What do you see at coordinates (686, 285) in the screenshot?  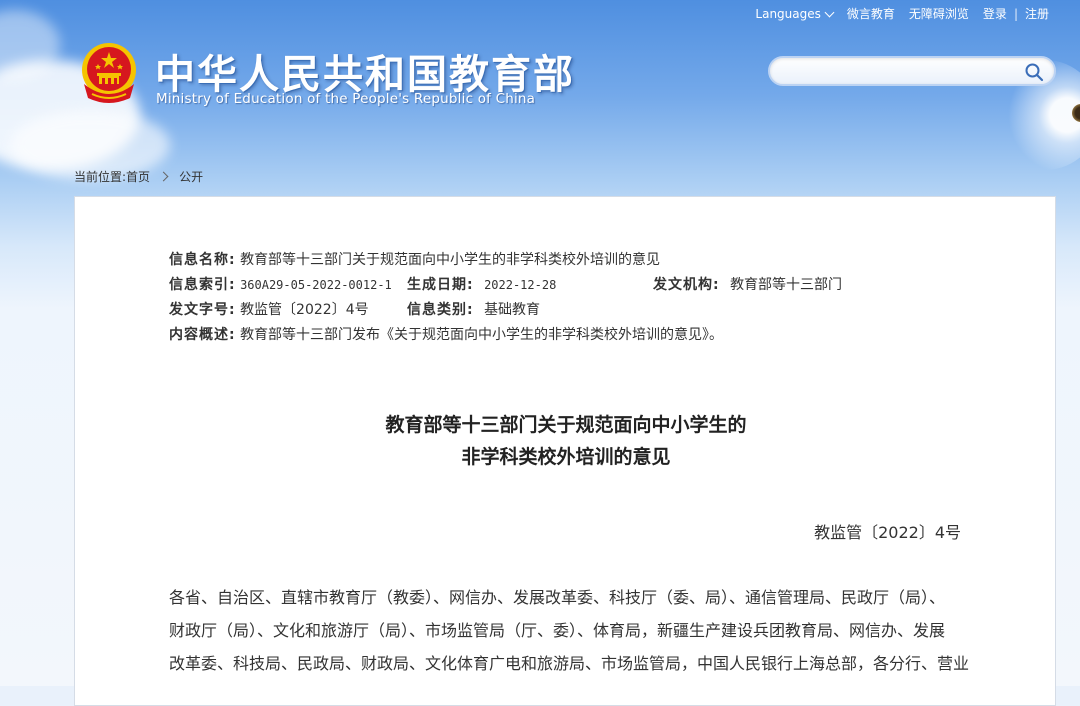 I see `meta-org-label: 发文机构:` at bounding box center [686, 285].